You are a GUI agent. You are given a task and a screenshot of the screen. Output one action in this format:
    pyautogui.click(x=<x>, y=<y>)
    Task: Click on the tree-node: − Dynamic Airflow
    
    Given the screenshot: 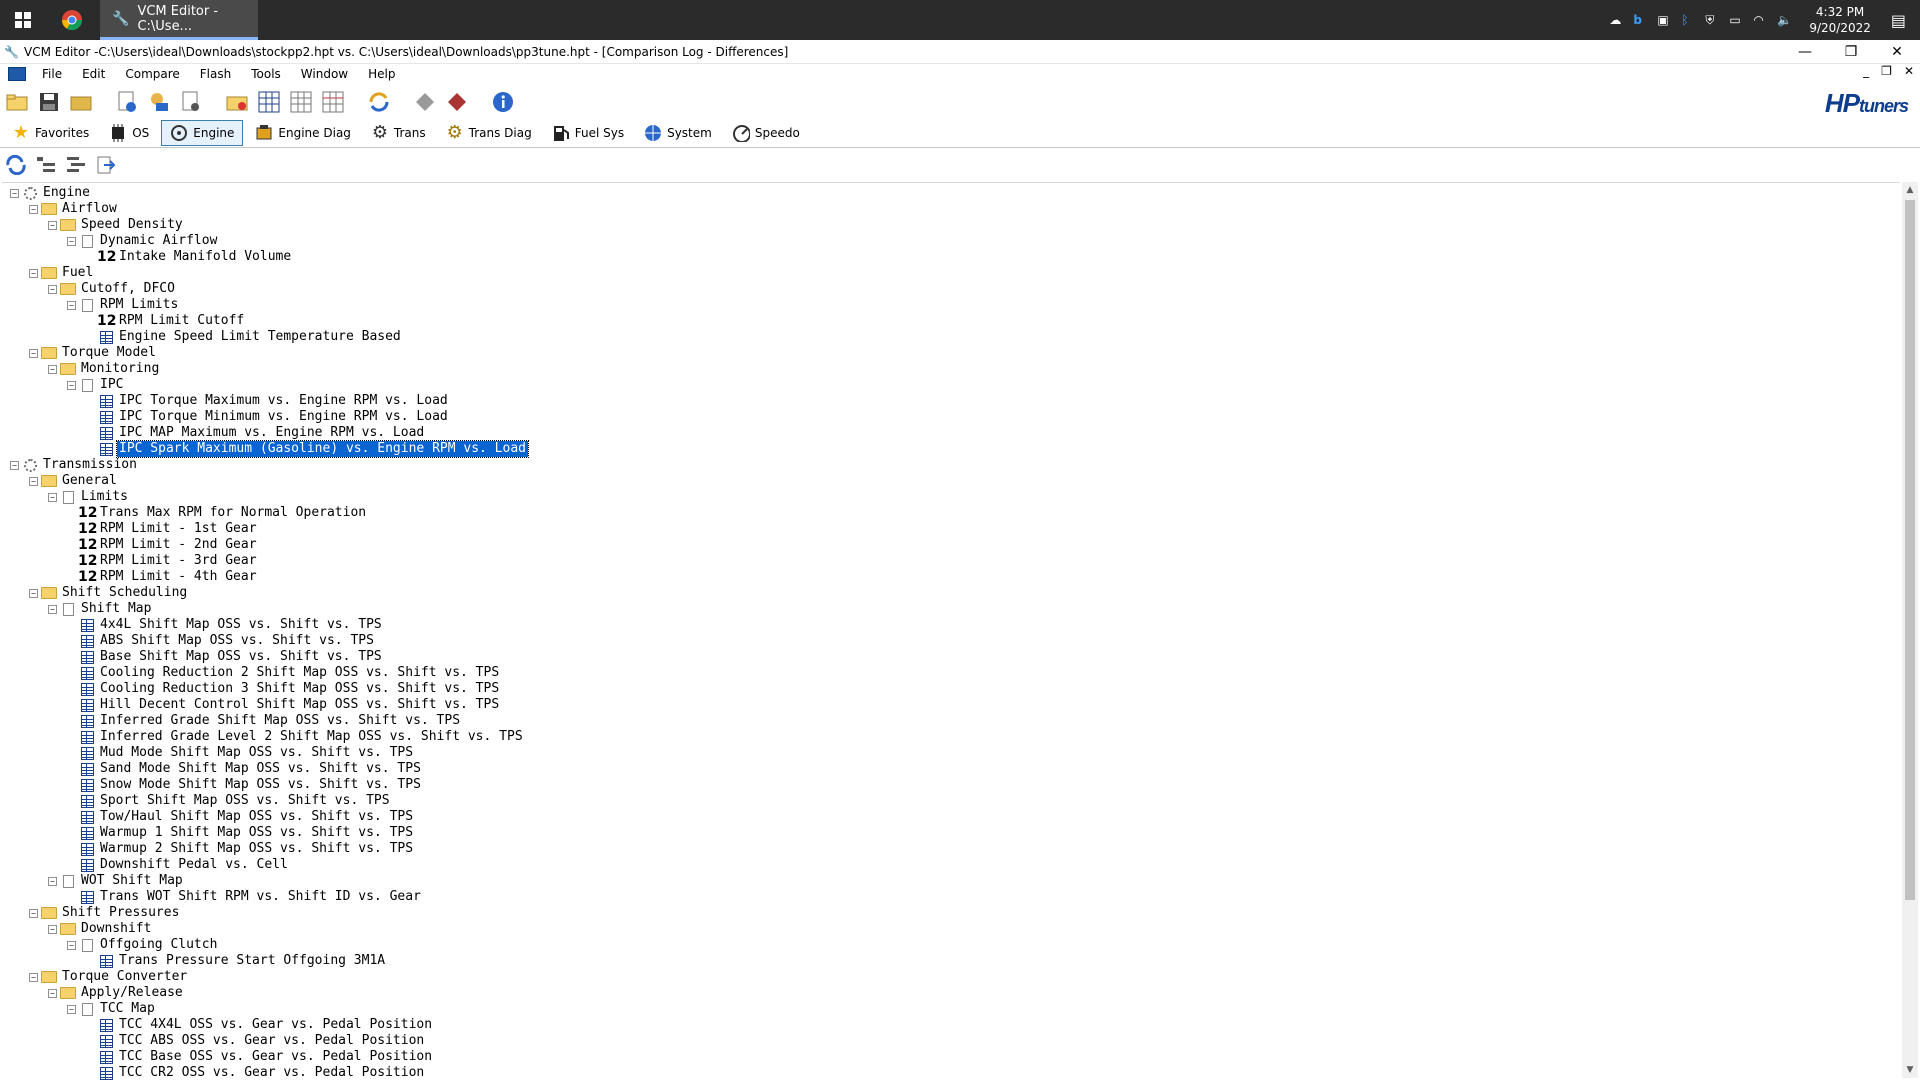 What is the action you would take?
    pyautogui.click(x=143, y=241)
    